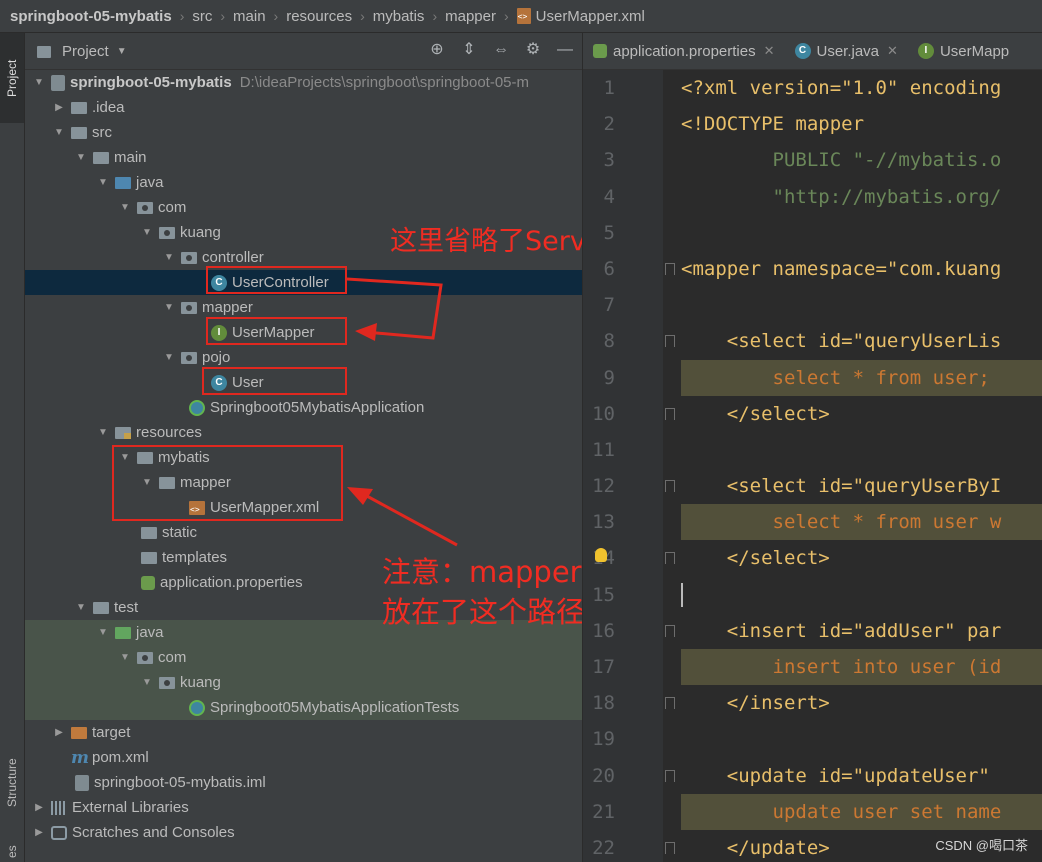  I want to click on tree-item-user-controller: C UserController, so click(303, 282).